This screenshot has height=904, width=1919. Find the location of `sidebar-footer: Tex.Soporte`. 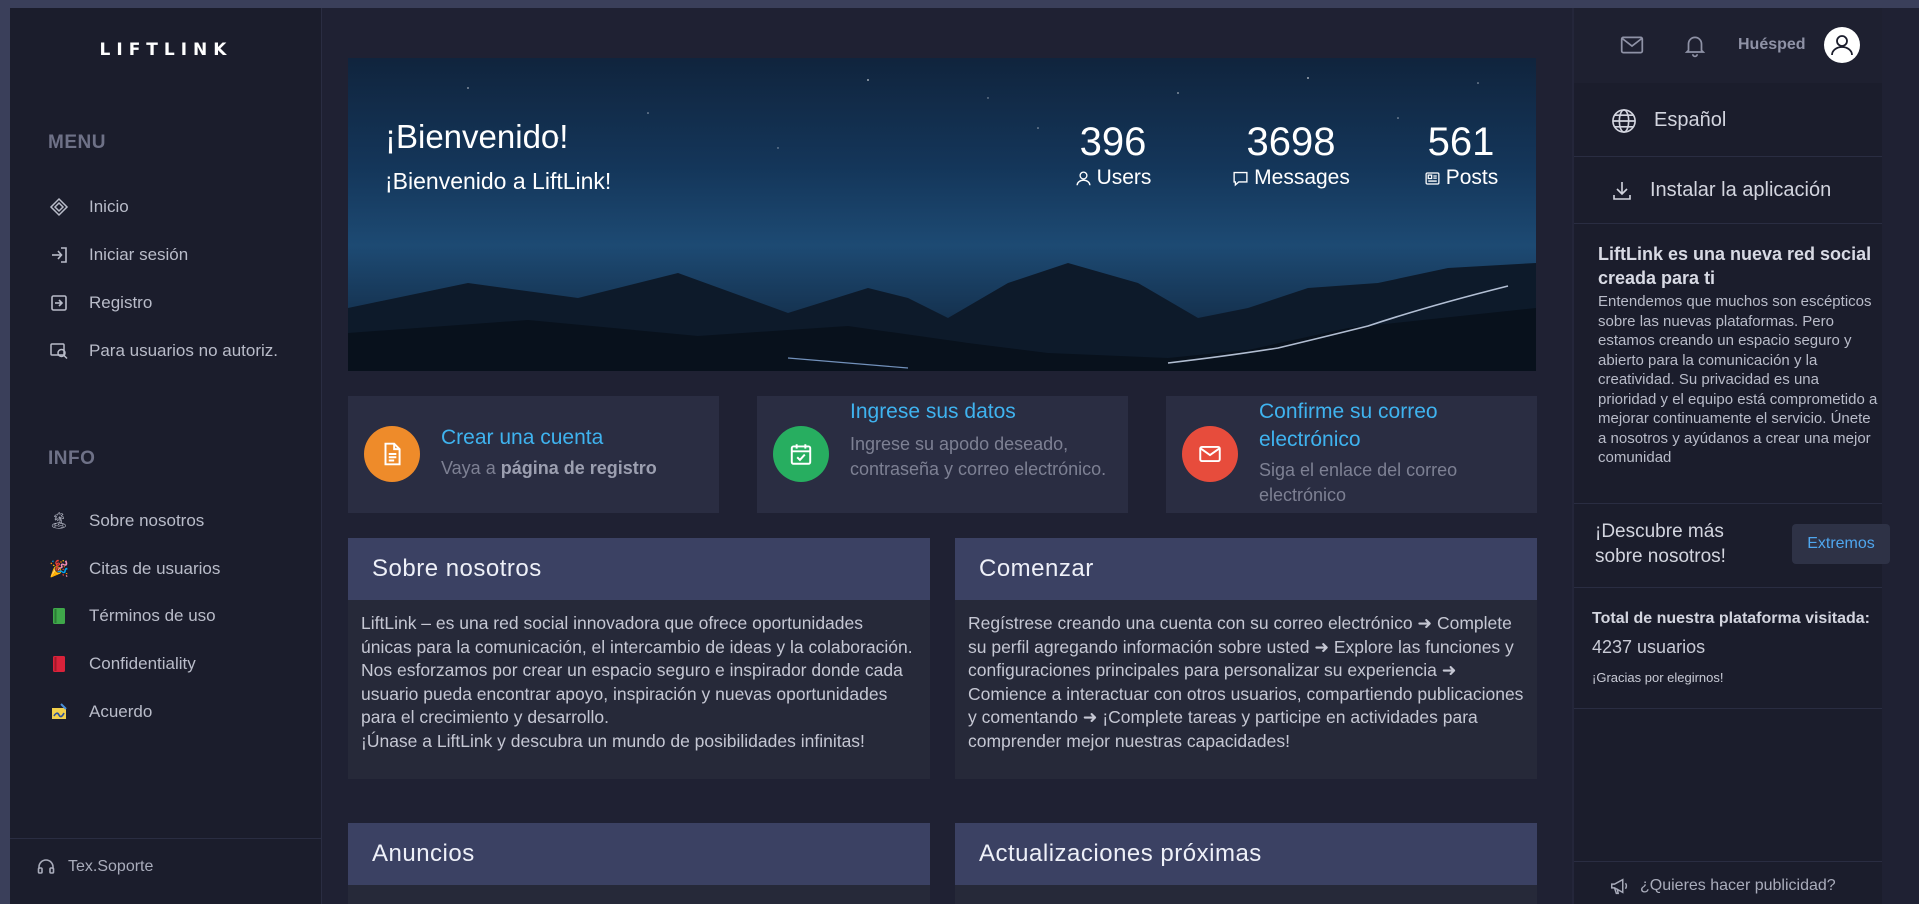

sidebar-footer: Tex.Soporte is located at coordinates (166, 871).